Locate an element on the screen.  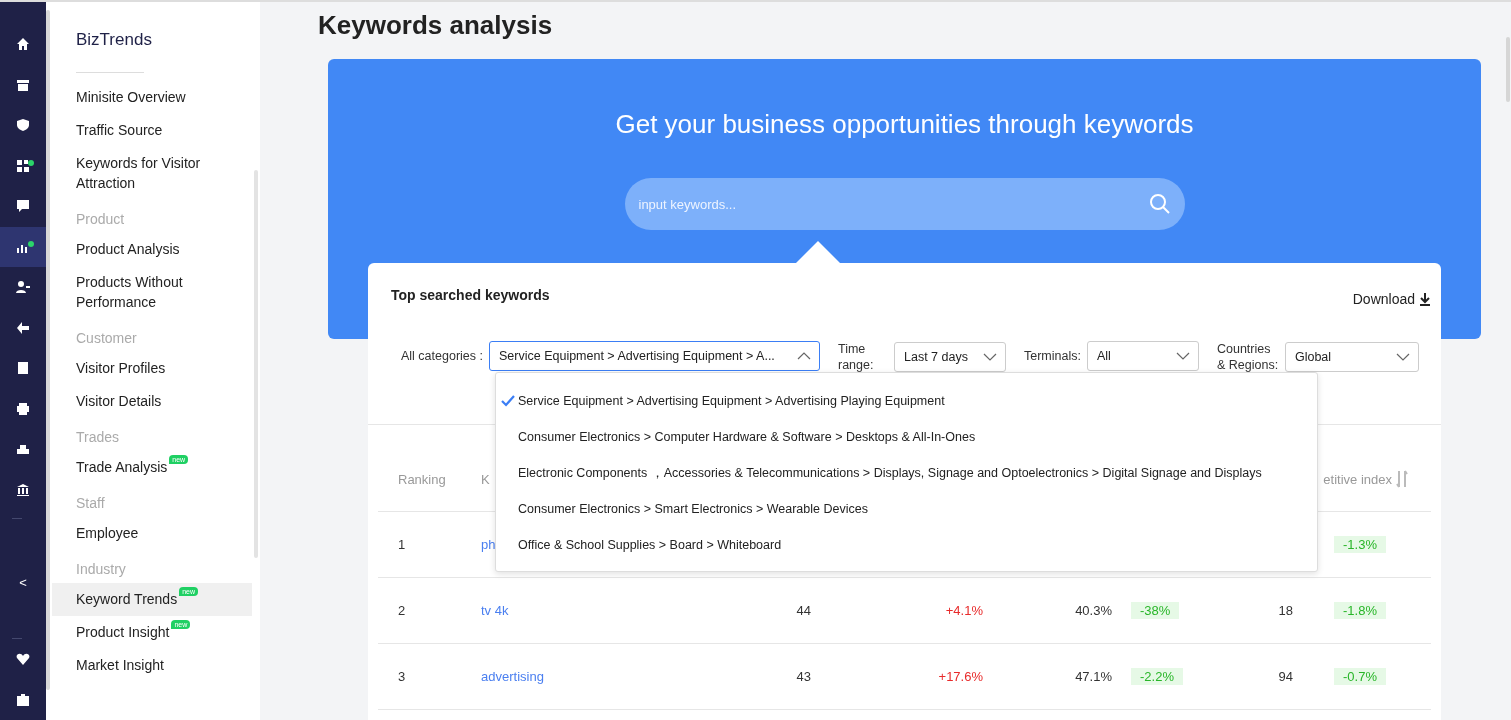
menu-option: Service Equipment > Advertising Equipment > Advertising Playing Equipment is located at coordinates (906, 401).